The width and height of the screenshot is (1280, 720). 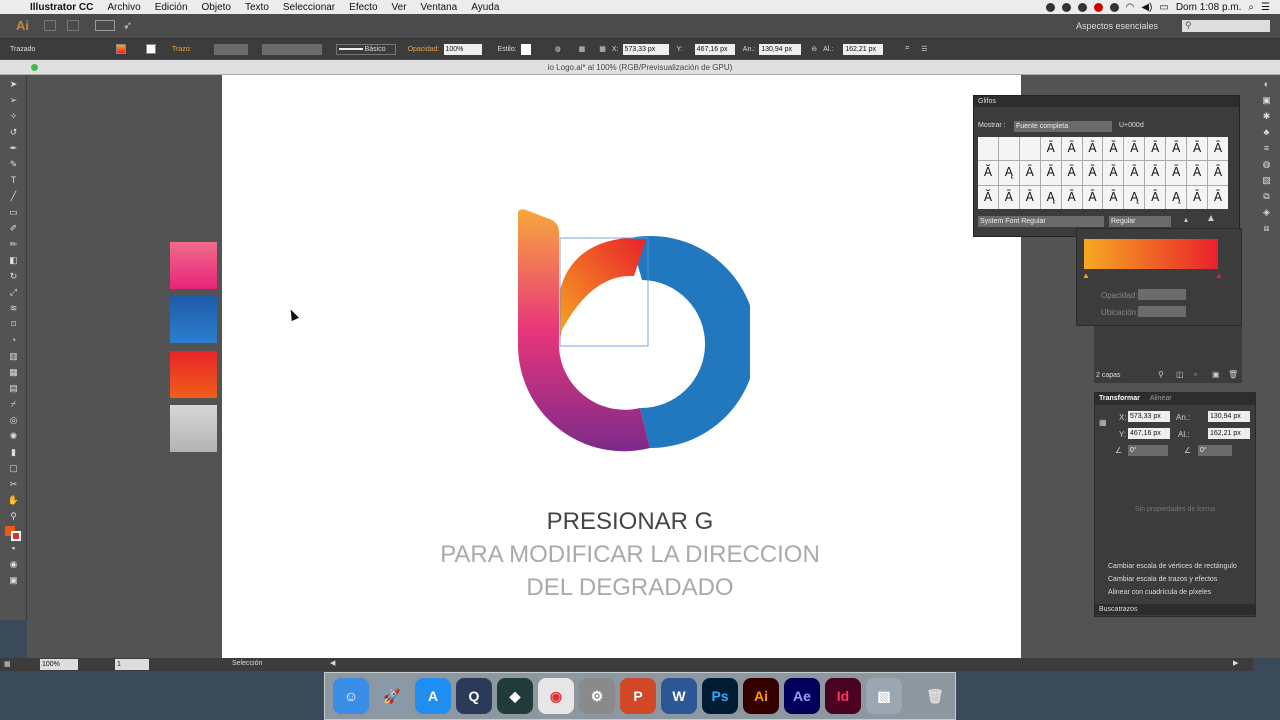 What do you see at coordinates (1266, 84) in the screenshot?
I see `color-panel-icon: ◐` at bounding box center [1266, 84].